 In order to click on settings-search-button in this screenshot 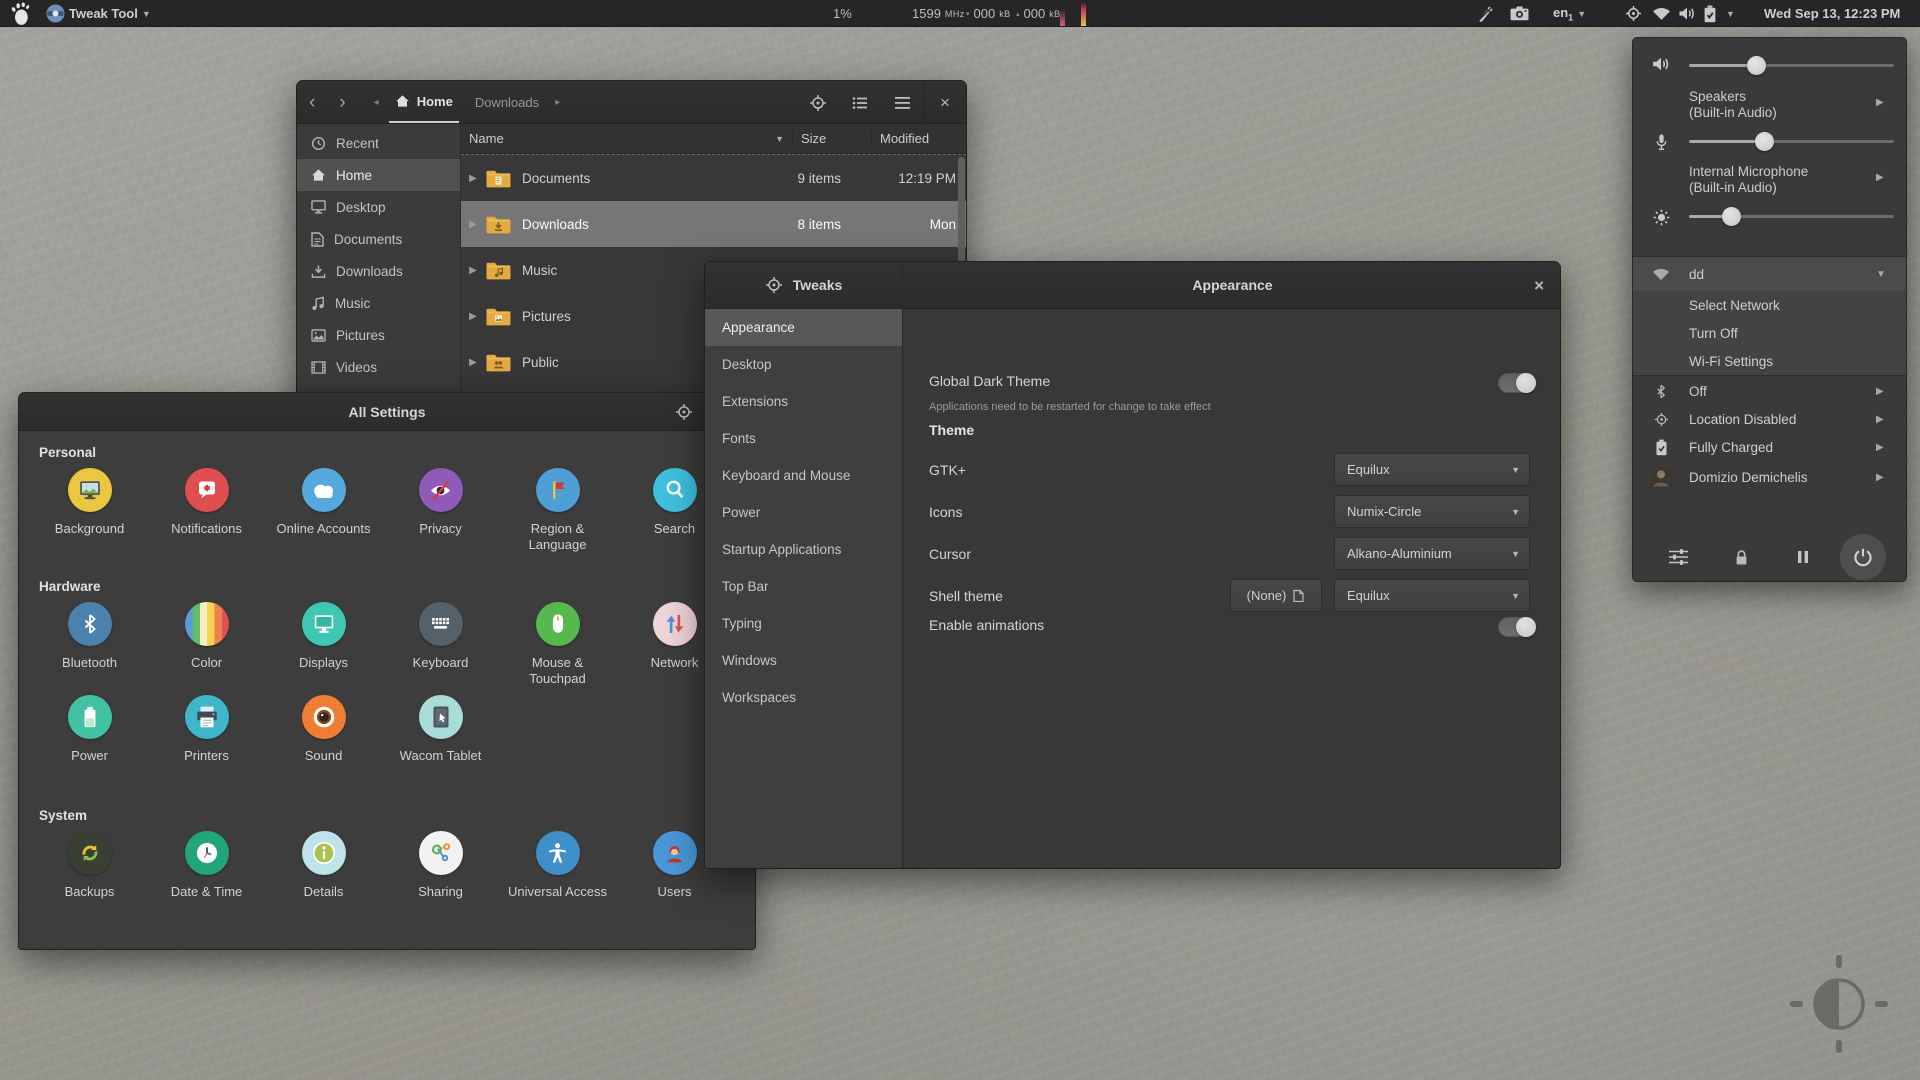, I will do `click(684, 412)`.